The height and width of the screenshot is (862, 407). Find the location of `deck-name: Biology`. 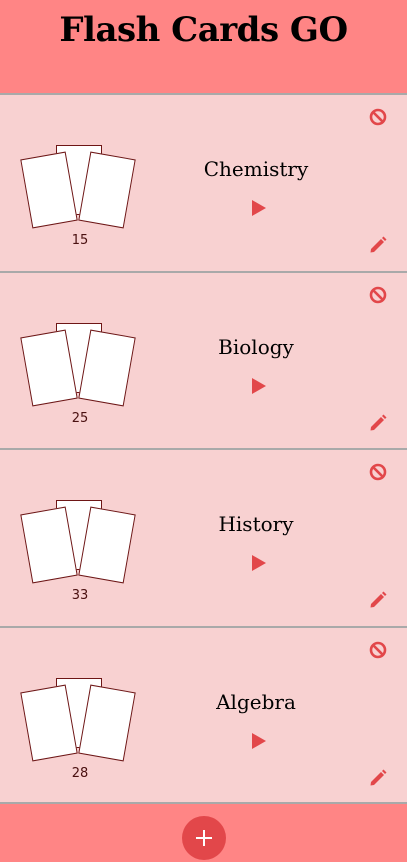

deck-name: Biology is located at coordinates (256, 346).